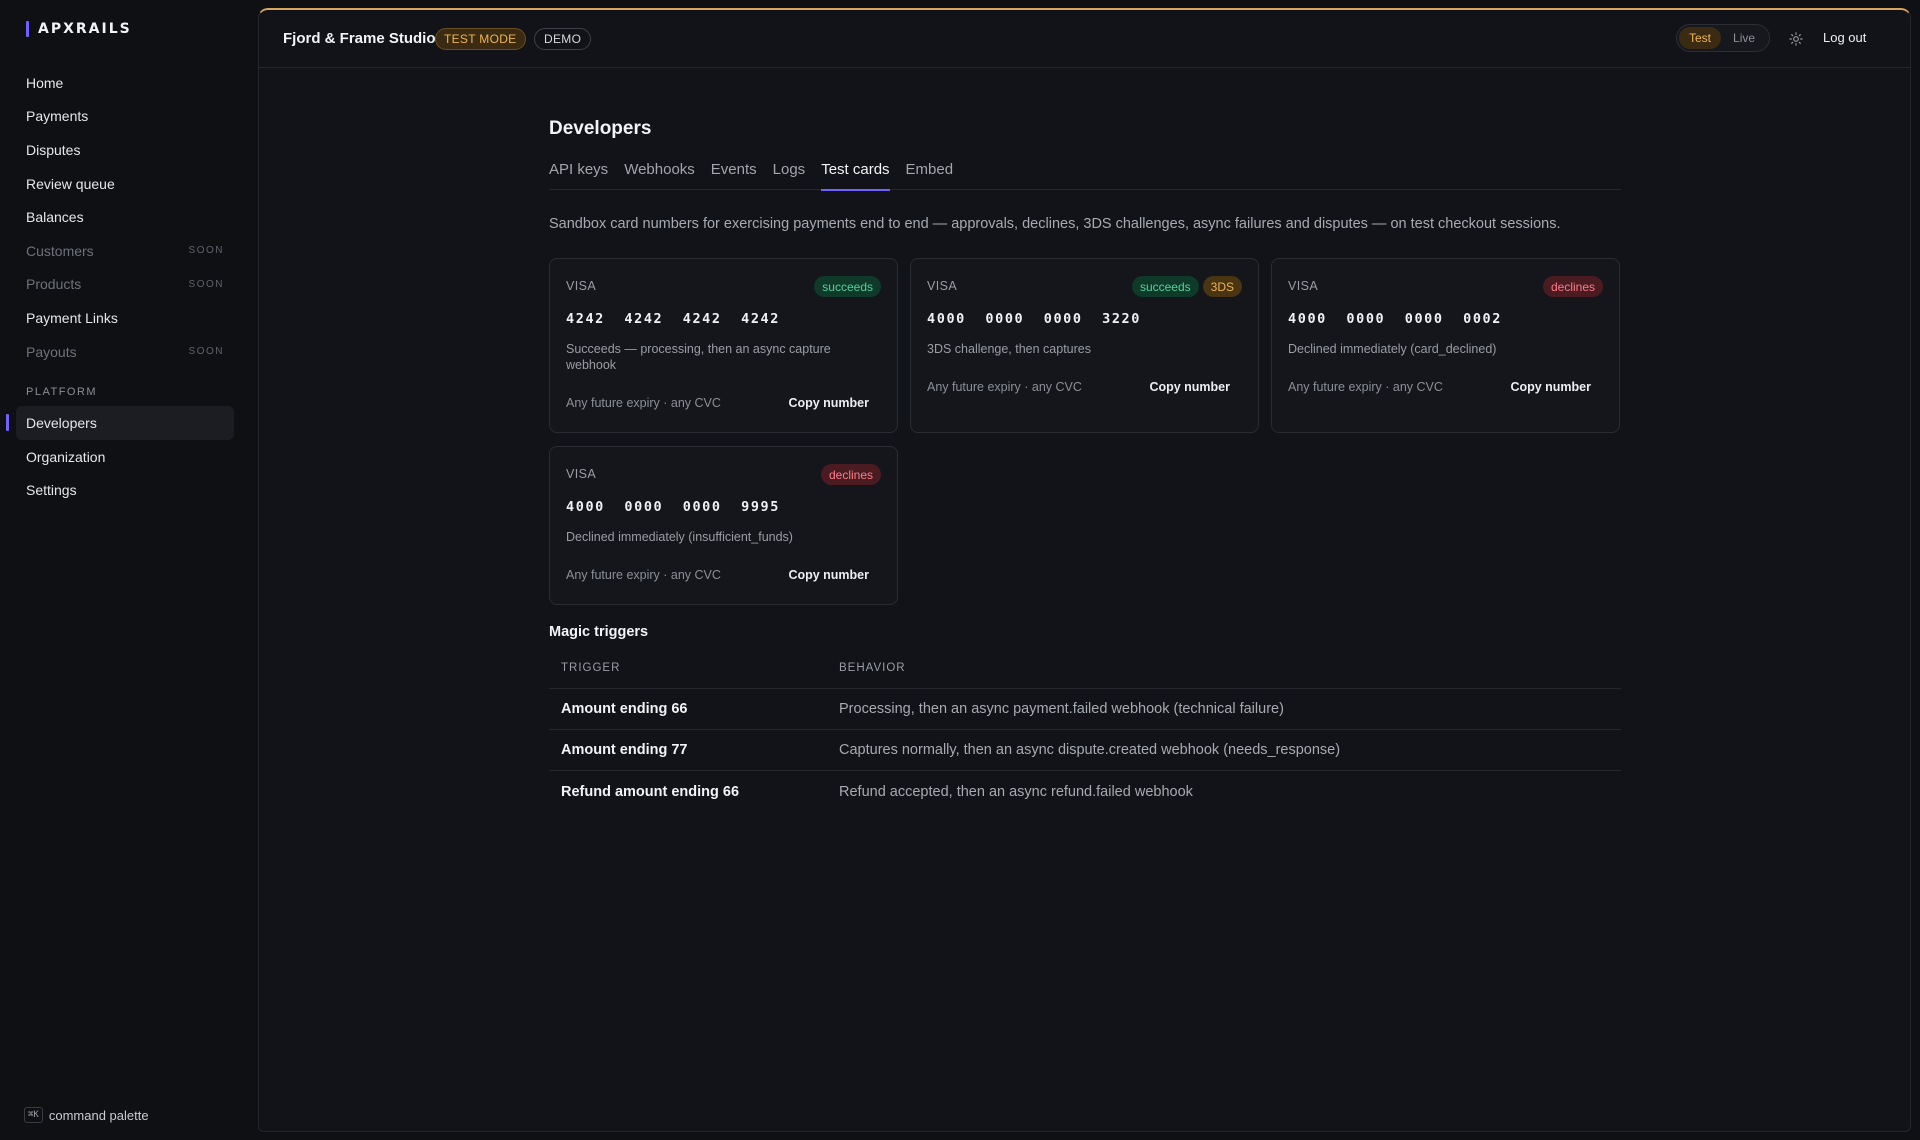 The height and width of the screenshot is (1140, 1920). Describe the element at coordinates (359, 38) in the screenshot. I see `org-name: Fjord & Frame Studio` at that location.